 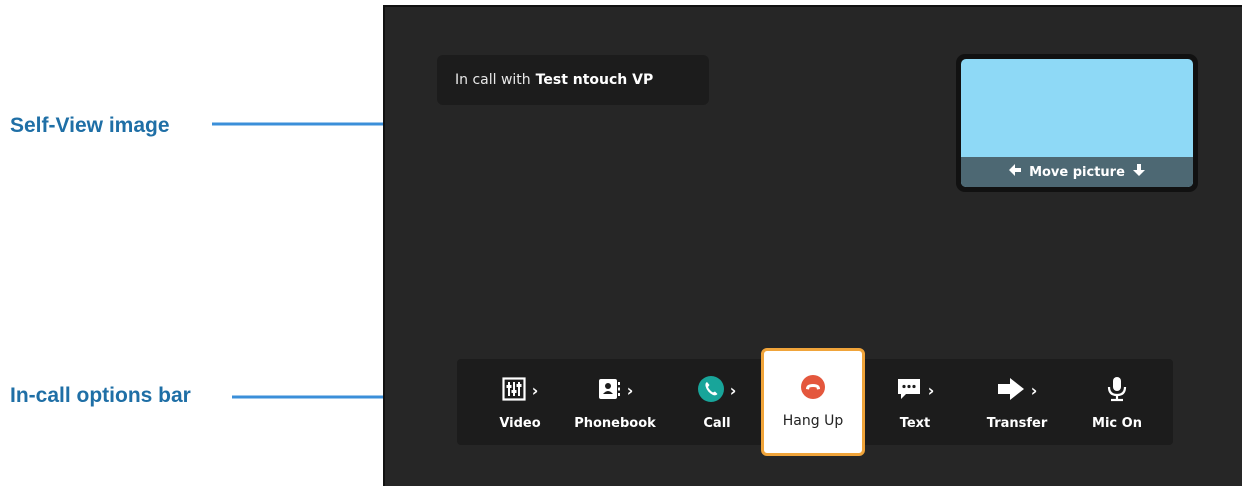 I want to click on arrow-left-icon, so click(x=1015, y=172).